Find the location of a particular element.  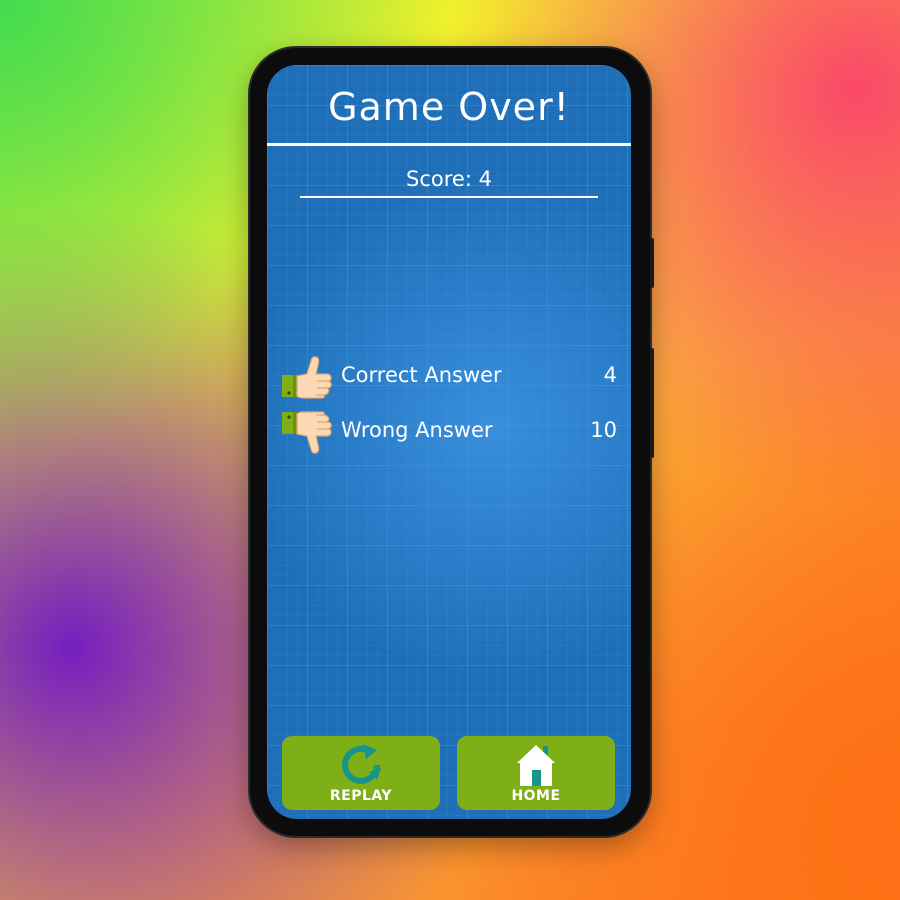

page-title: Game Over! is located at coordinates (449, 107).